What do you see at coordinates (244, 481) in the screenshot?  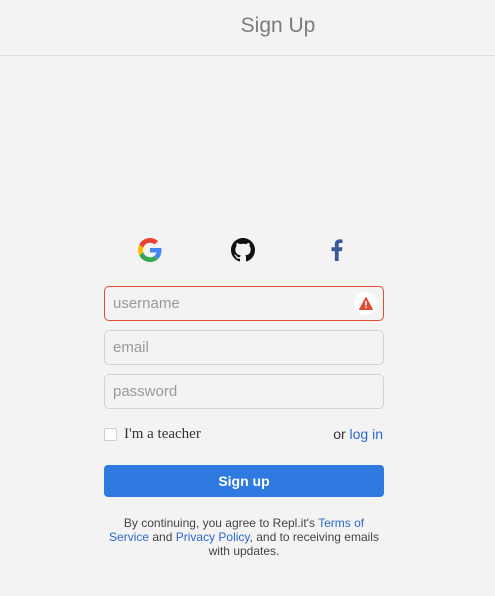 I see `signup-button: Sign up` at bounding box center [244, 481].